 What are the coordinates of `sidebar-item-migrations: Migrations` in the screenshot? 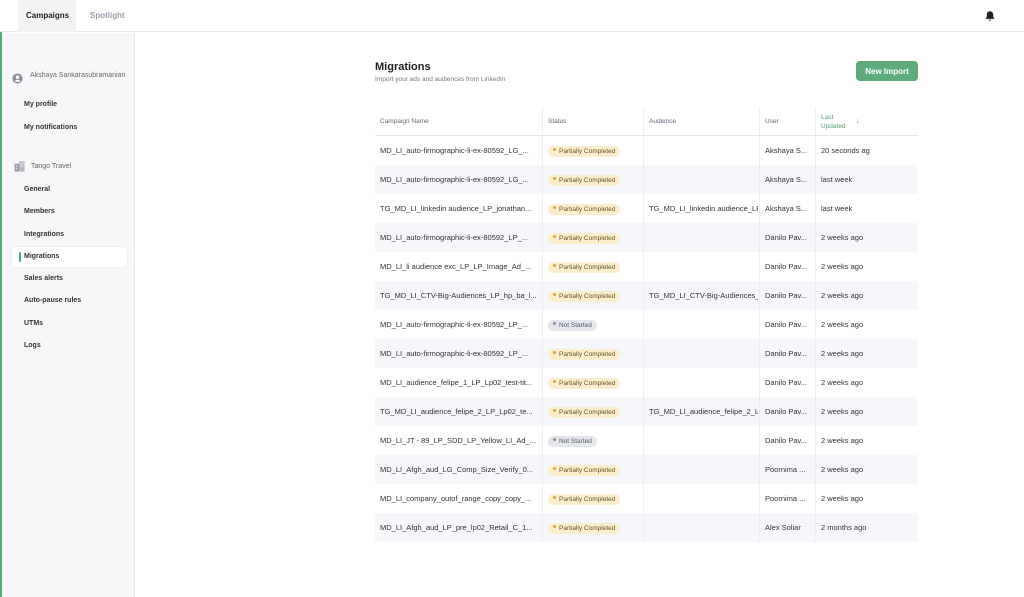 It's located at (69, 257).